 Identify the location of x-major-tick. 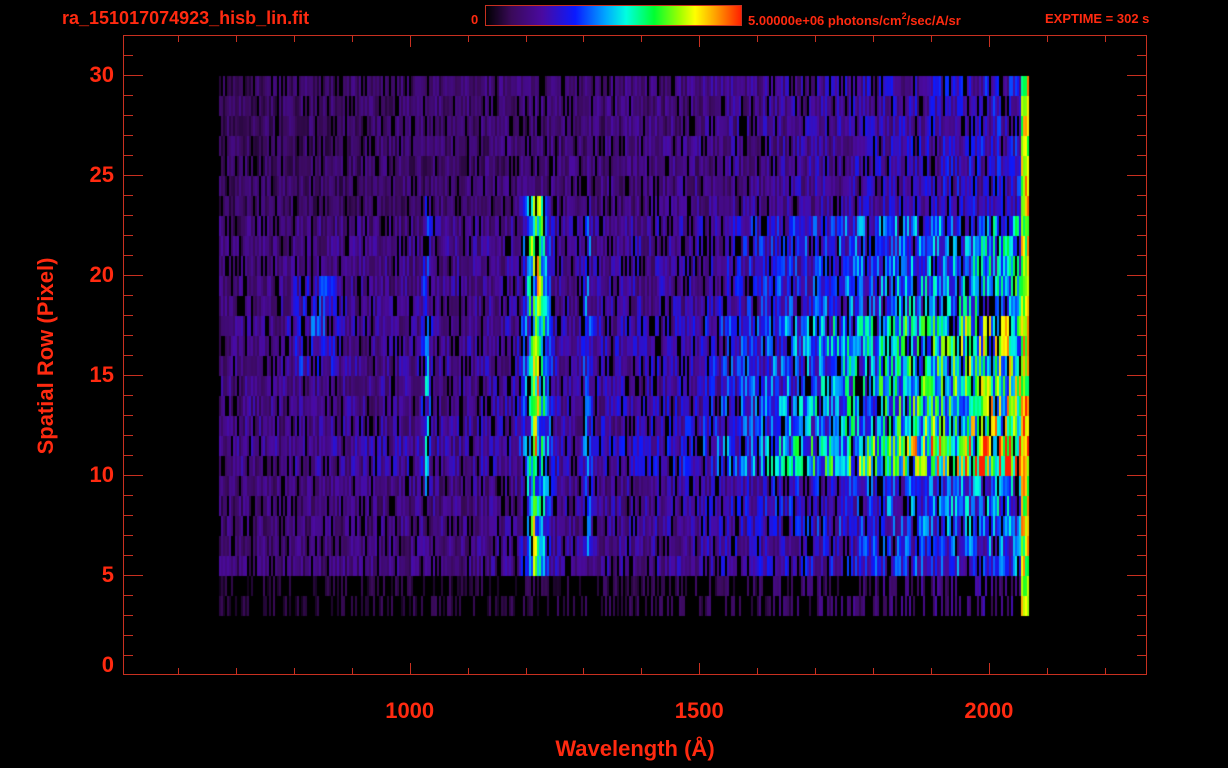
(699, 669).